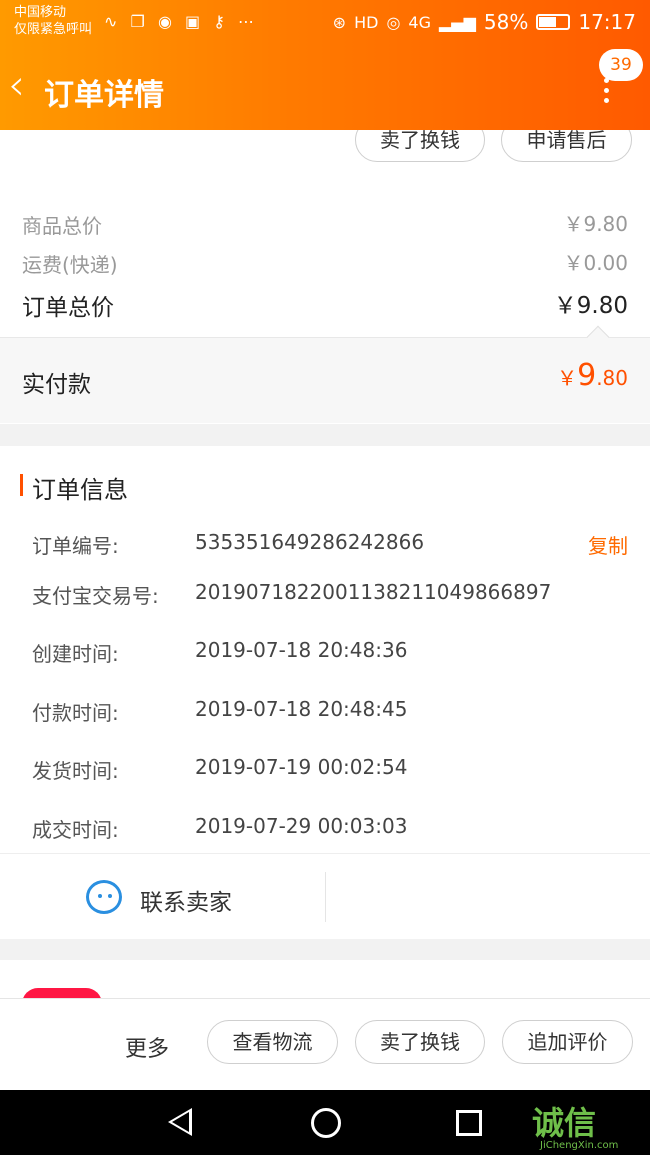 Image resolution: width=650 pixels, height=1155 pixels. Describe the element at coordinates (166, 21) in the screenshot. I see `audio-icon: ◉` at that location.